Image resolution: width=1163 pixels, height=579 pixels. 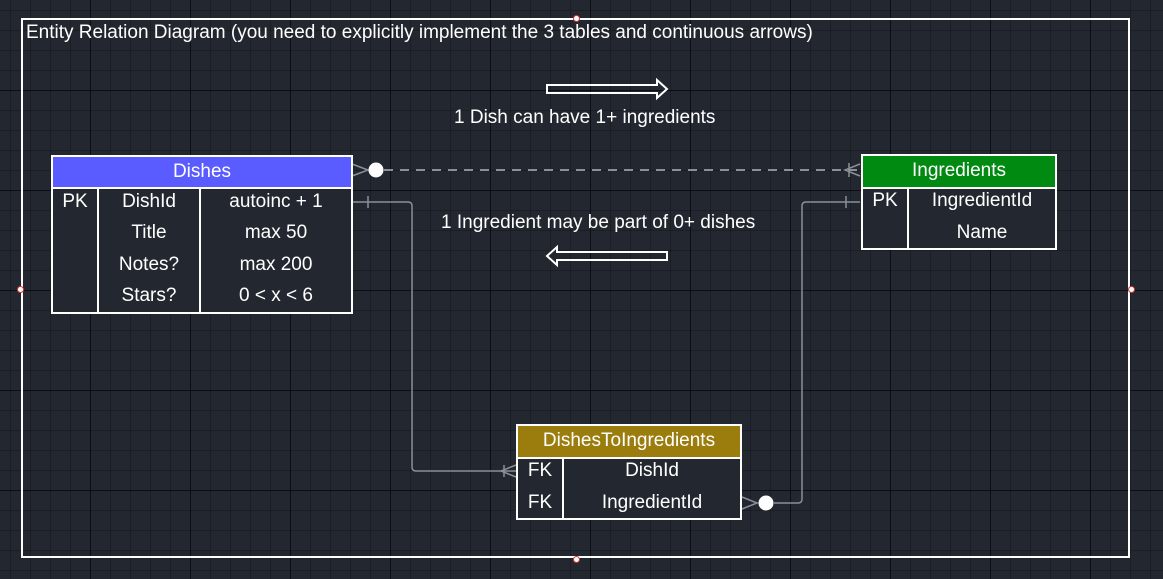 What do you see at coordinates (202, 173) in the screenshot?
I see `dishes-table-header: Dishes` at bounding box center [202, 173].